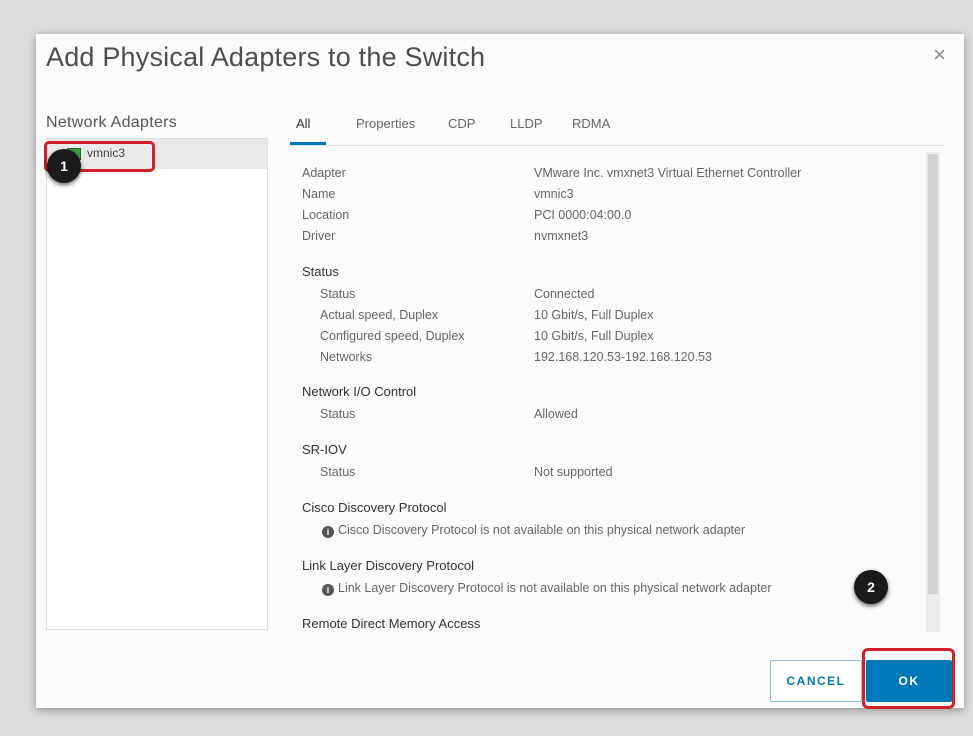 The width and height of the screenshot is (973, 736). What do you see at coordinates (346, 357) in the screenshot?
I see `detail-key: Networks` at bounding box center [346, 357].